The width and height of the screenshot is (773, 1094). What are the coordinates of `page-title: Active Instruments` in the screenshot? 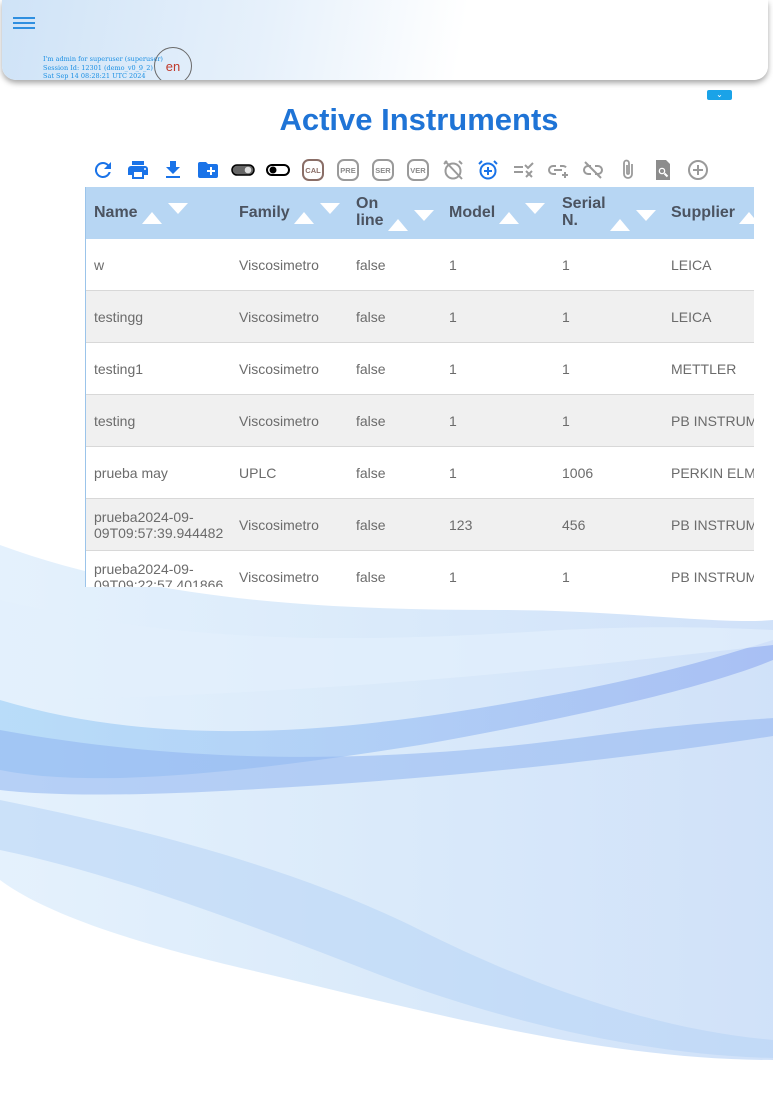 It's located at (419, 119).